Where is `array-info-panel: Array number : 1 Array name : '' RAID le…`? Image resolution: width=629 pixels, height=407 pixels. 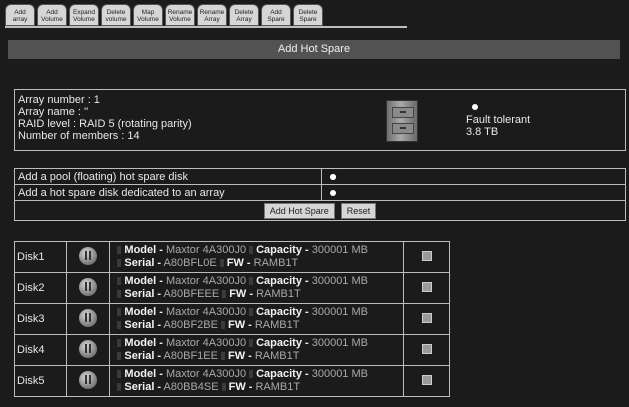 array-info-panel: Array number : 1 Array name : '' RAID le… is located at coordinates (320, 120).